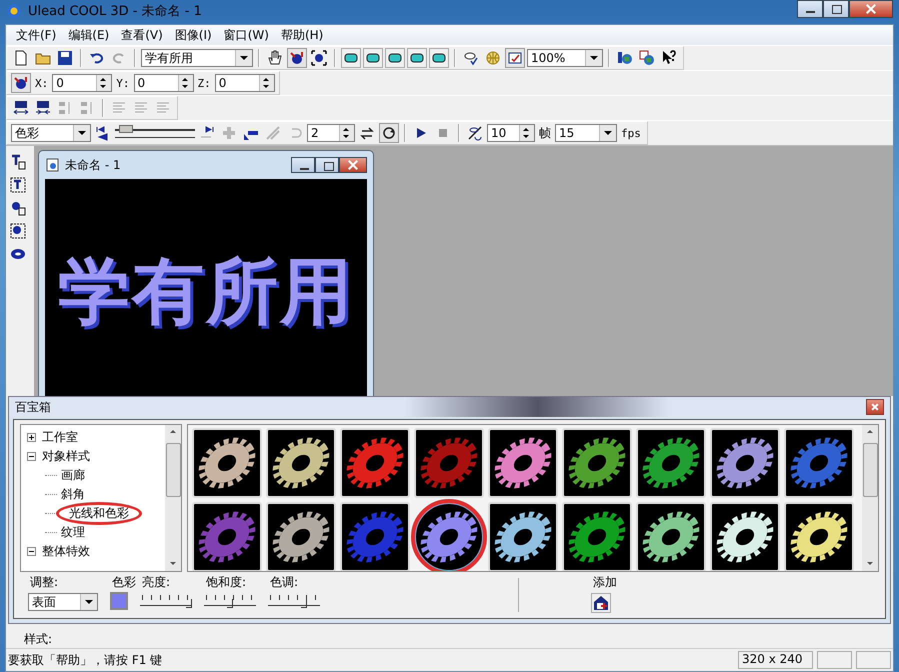 The image size is (899, 672). What do you see at coordinates (511, 133) in the screenshot?
I see `frames-spinner: 10` at bounding box center [511, 133].